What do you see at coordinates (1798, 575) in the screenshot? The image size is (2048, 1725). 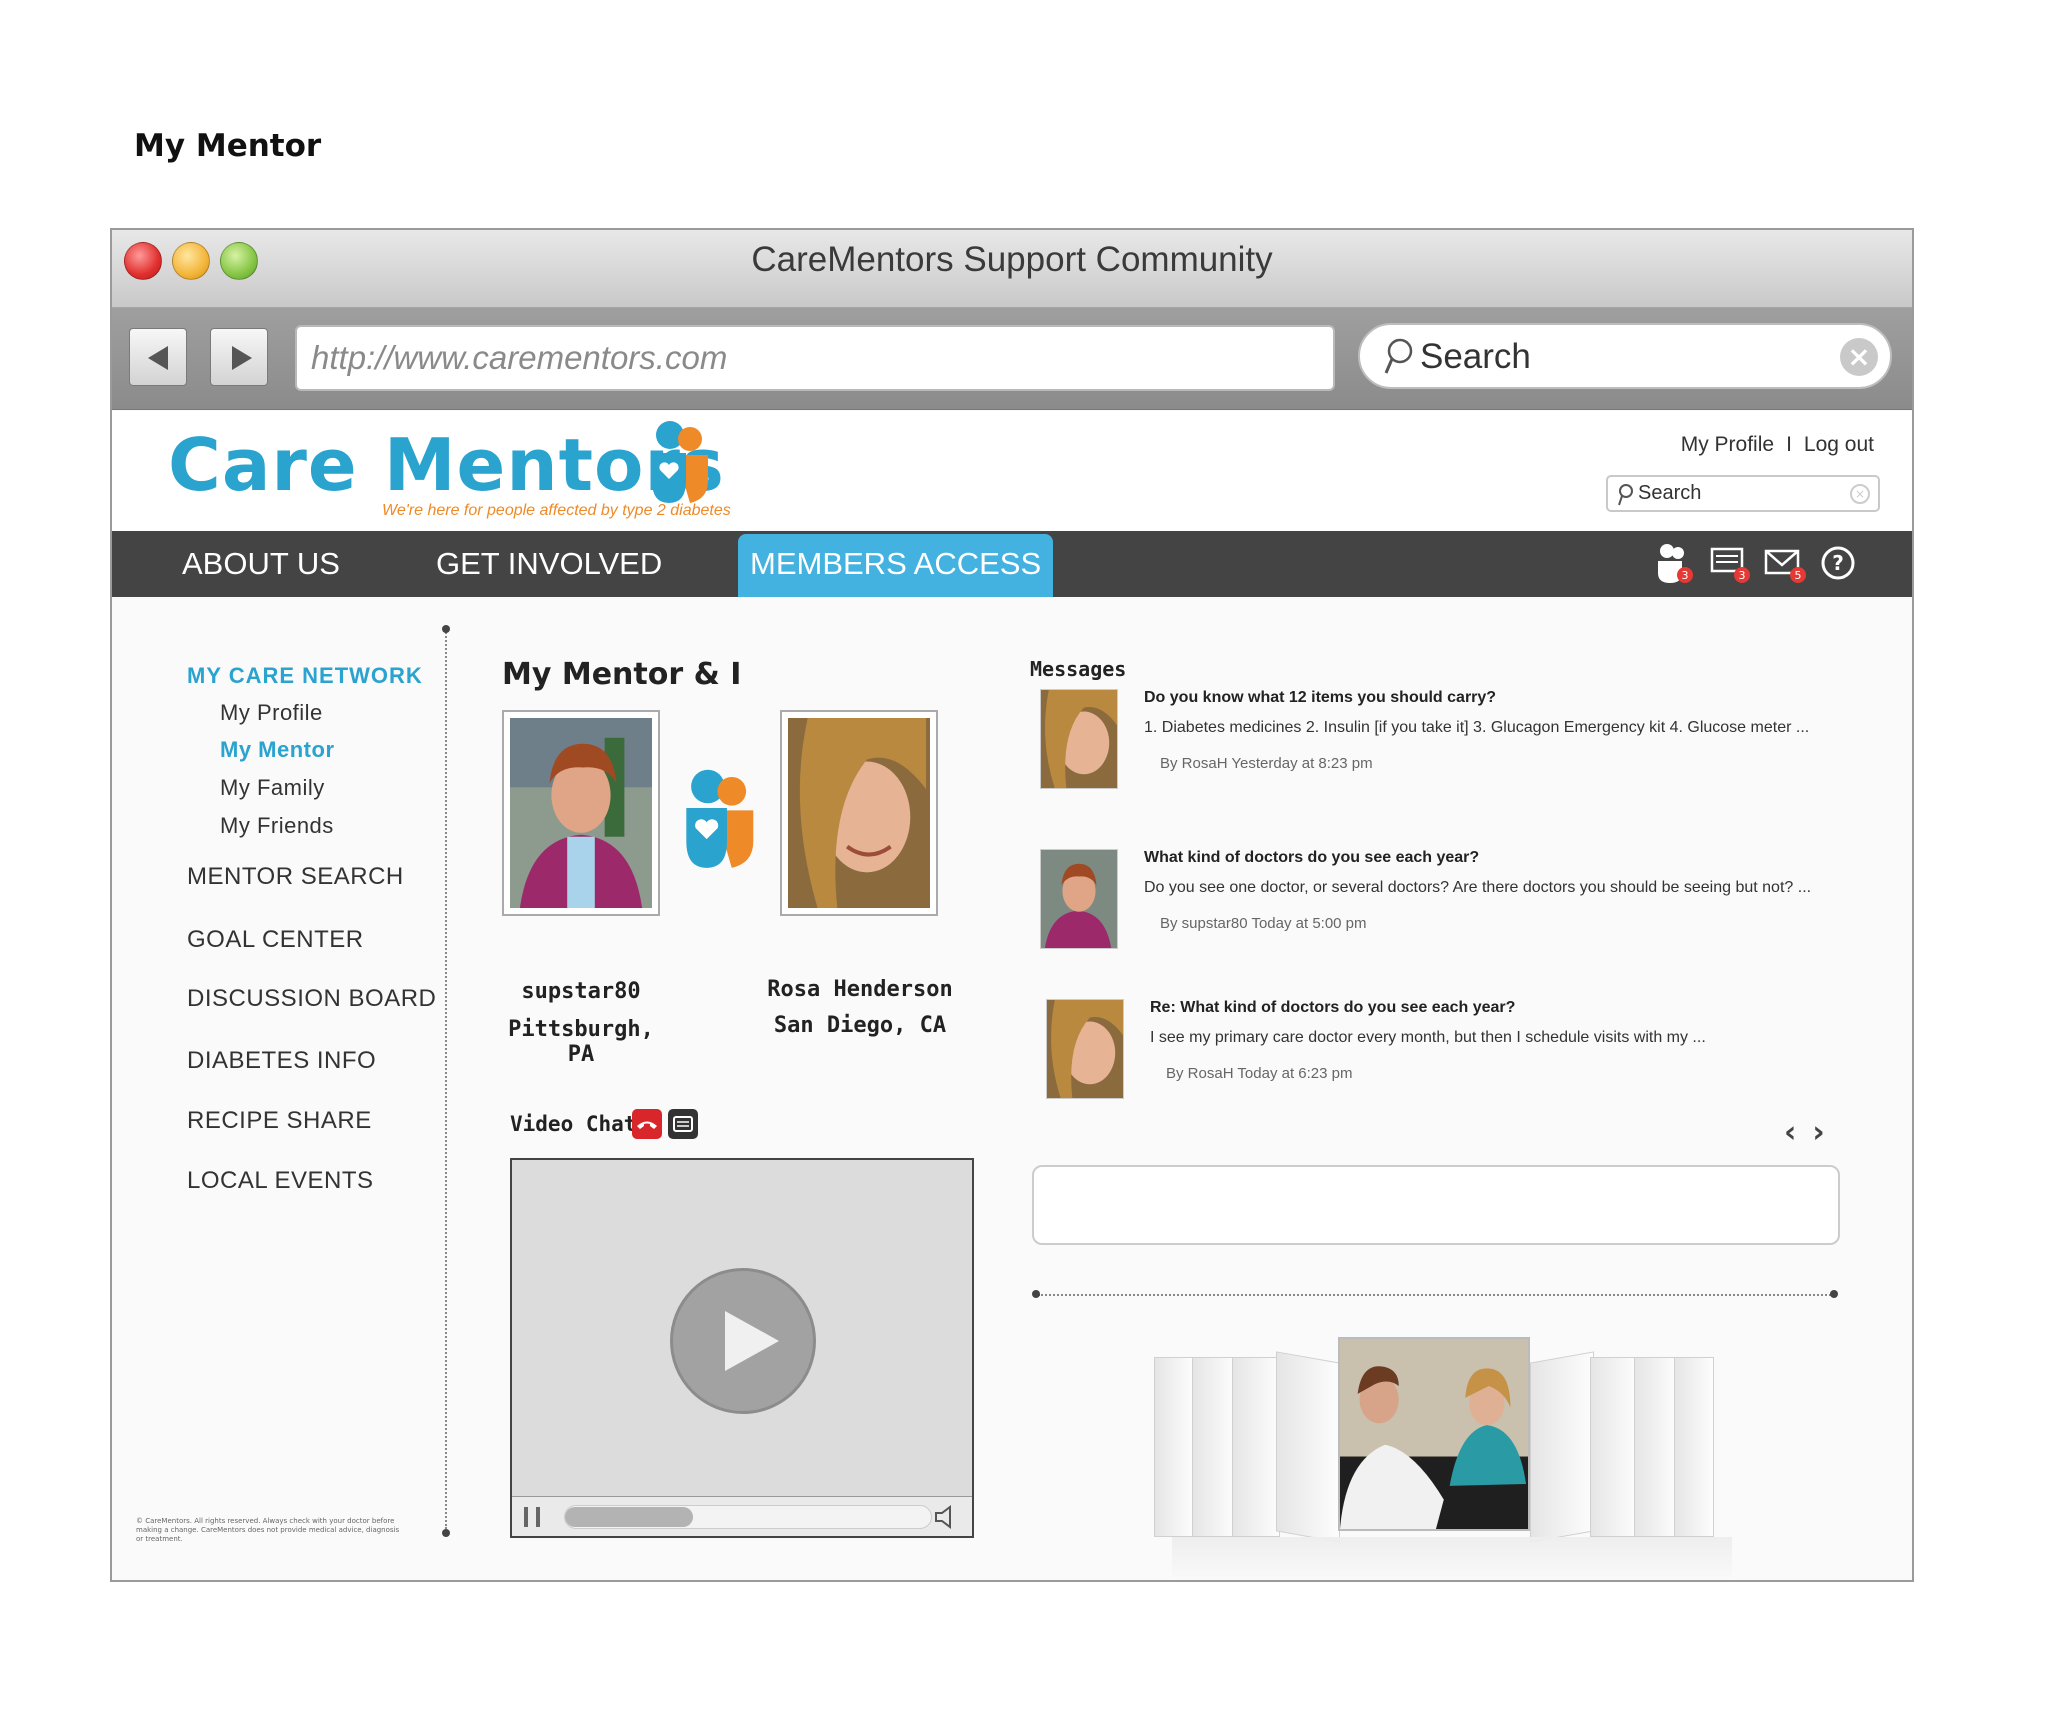 I see `mail-badge: 5` at bounding box center [1798, 575].